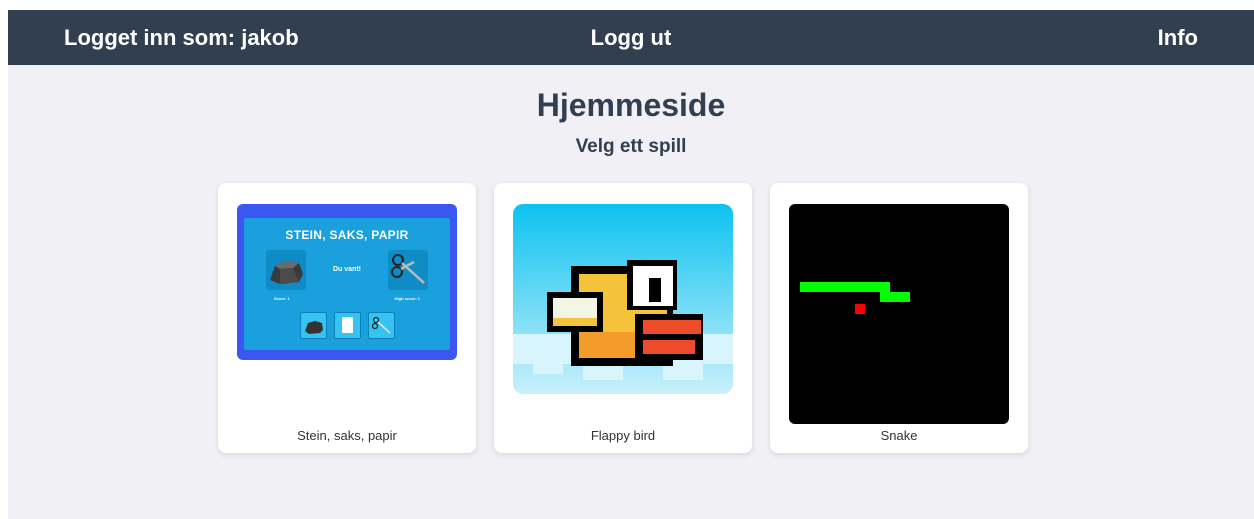 The image size is (1254, 519). Describe the element at coordinates (631, 105) in the screenshot. I see `page-title: Hjemmeside` at that location.